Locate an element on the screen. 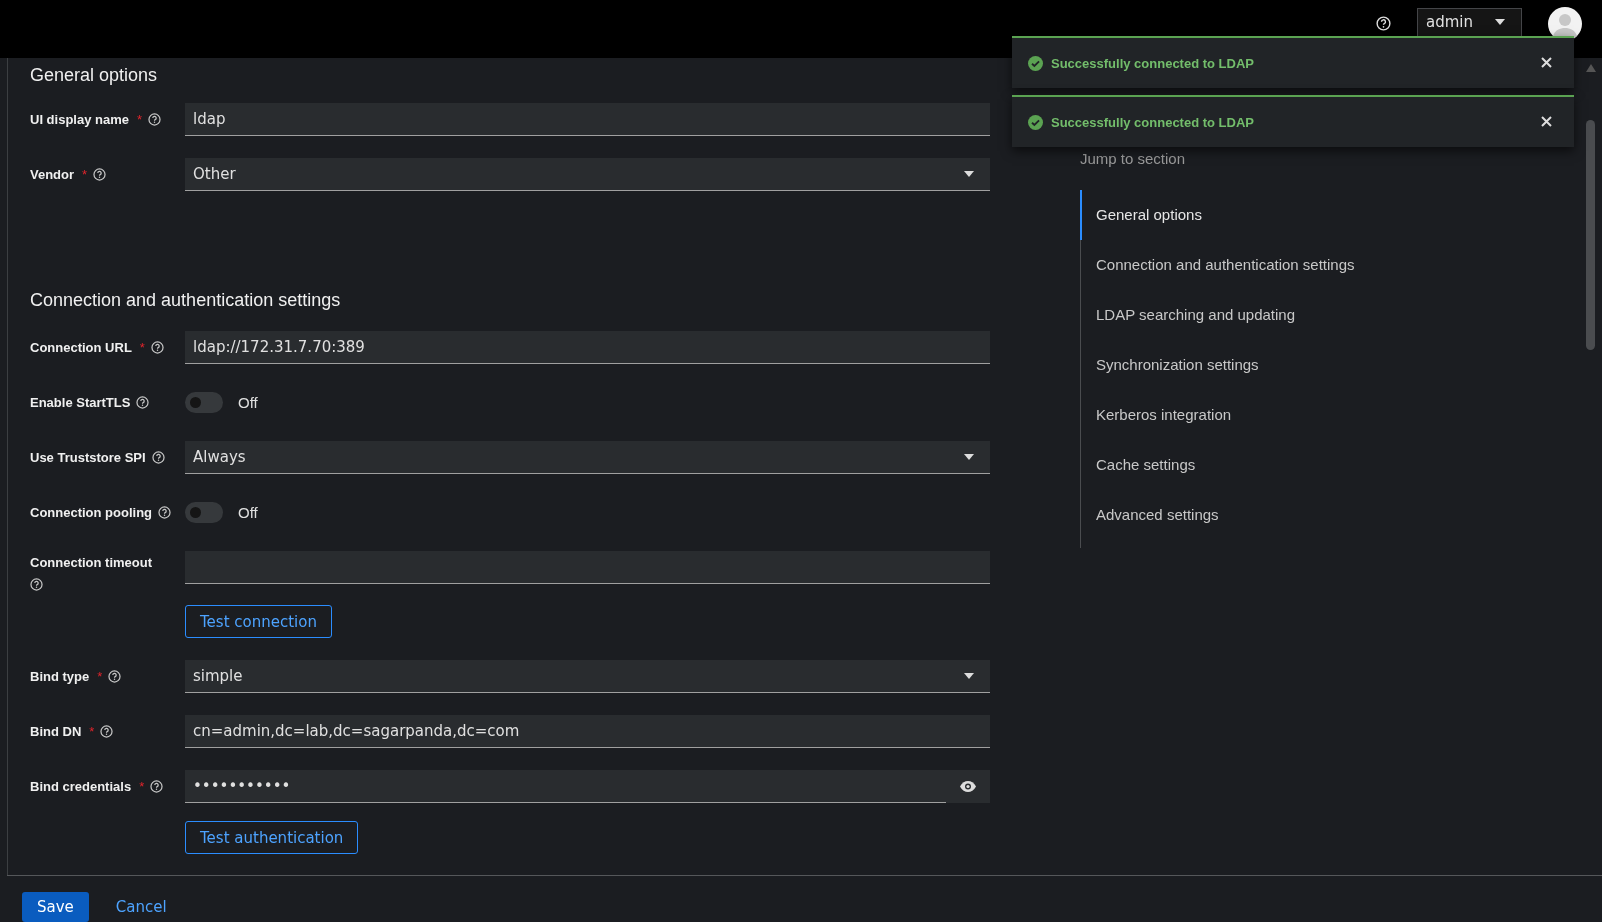 The height and width of the screenshot is (922, 1602). show-password-button is located at coordinates (968, 786).